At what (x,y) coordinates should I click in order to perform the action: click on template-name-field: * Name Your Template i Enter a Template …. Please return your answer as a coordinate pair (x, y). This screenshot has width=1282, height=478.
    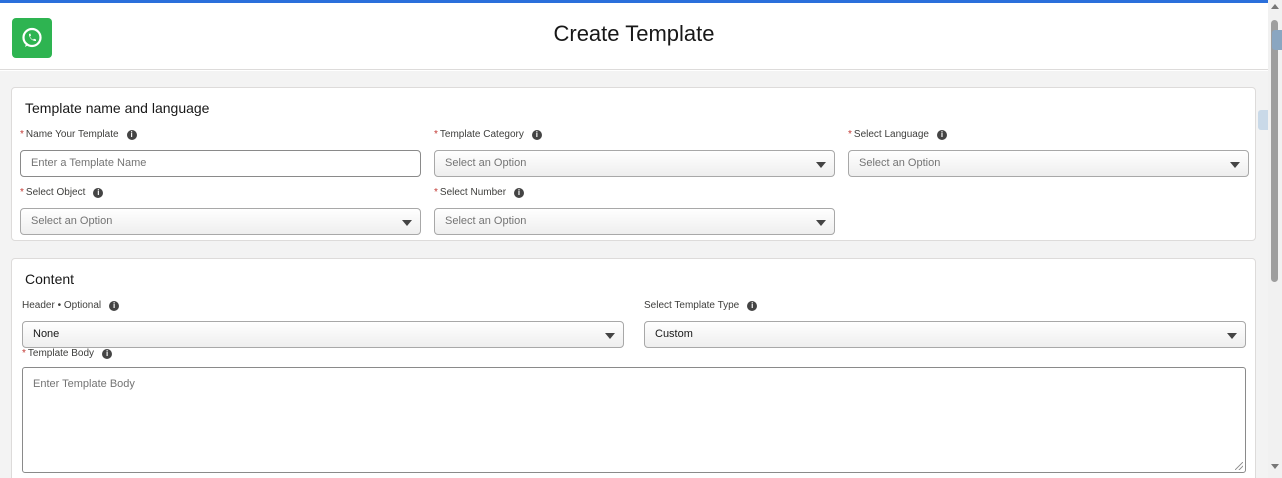
    Looking at the image, I should click on (220, 152).